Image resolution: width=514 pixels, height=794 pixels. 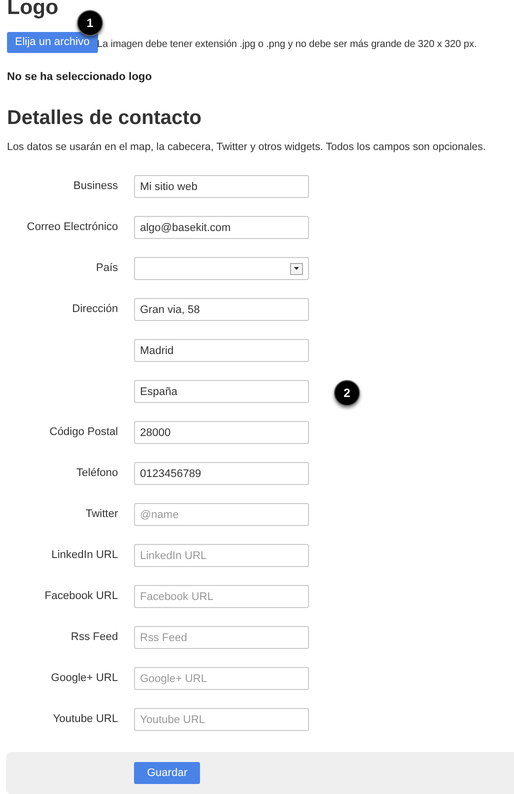 I want to click on section-heading: Detalles de contacto, so click(x=104, y=118).